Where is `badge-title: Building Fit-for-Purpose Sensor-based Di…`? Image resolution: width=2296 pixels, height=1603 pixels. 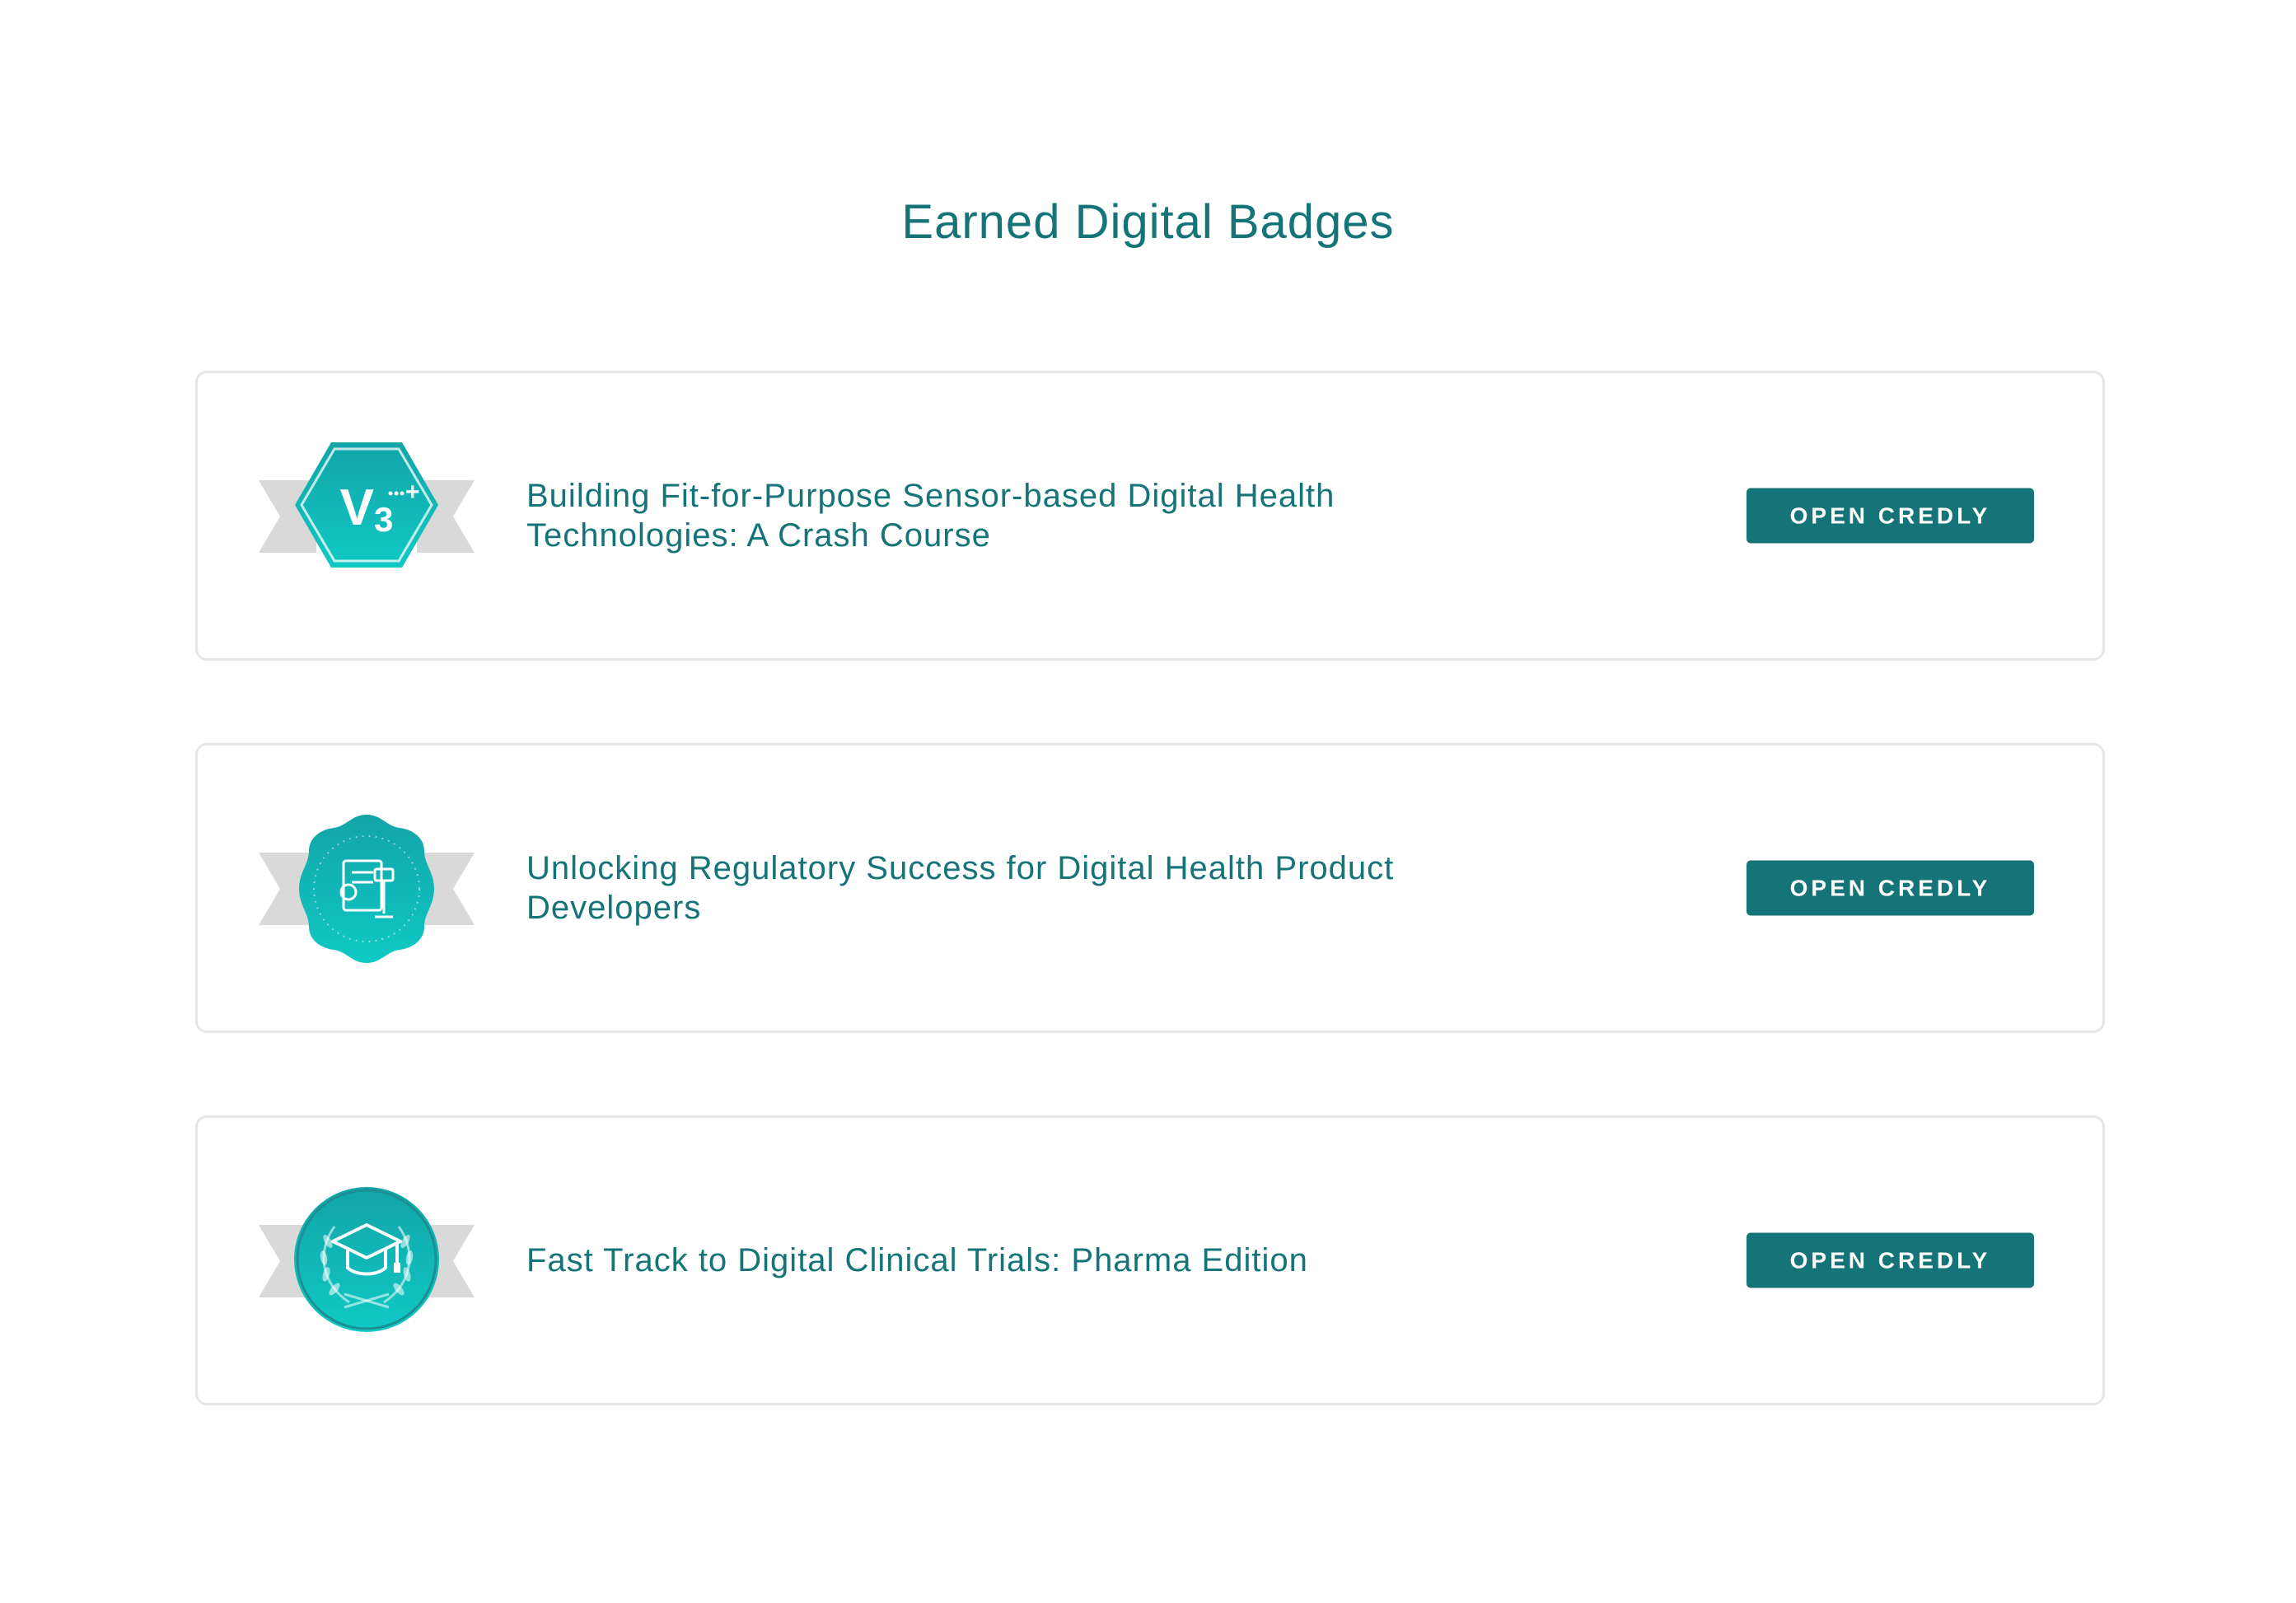
badge-title: Building Fit-for-Purpose Sensor-based Di… is located at coordinates (930, 516).